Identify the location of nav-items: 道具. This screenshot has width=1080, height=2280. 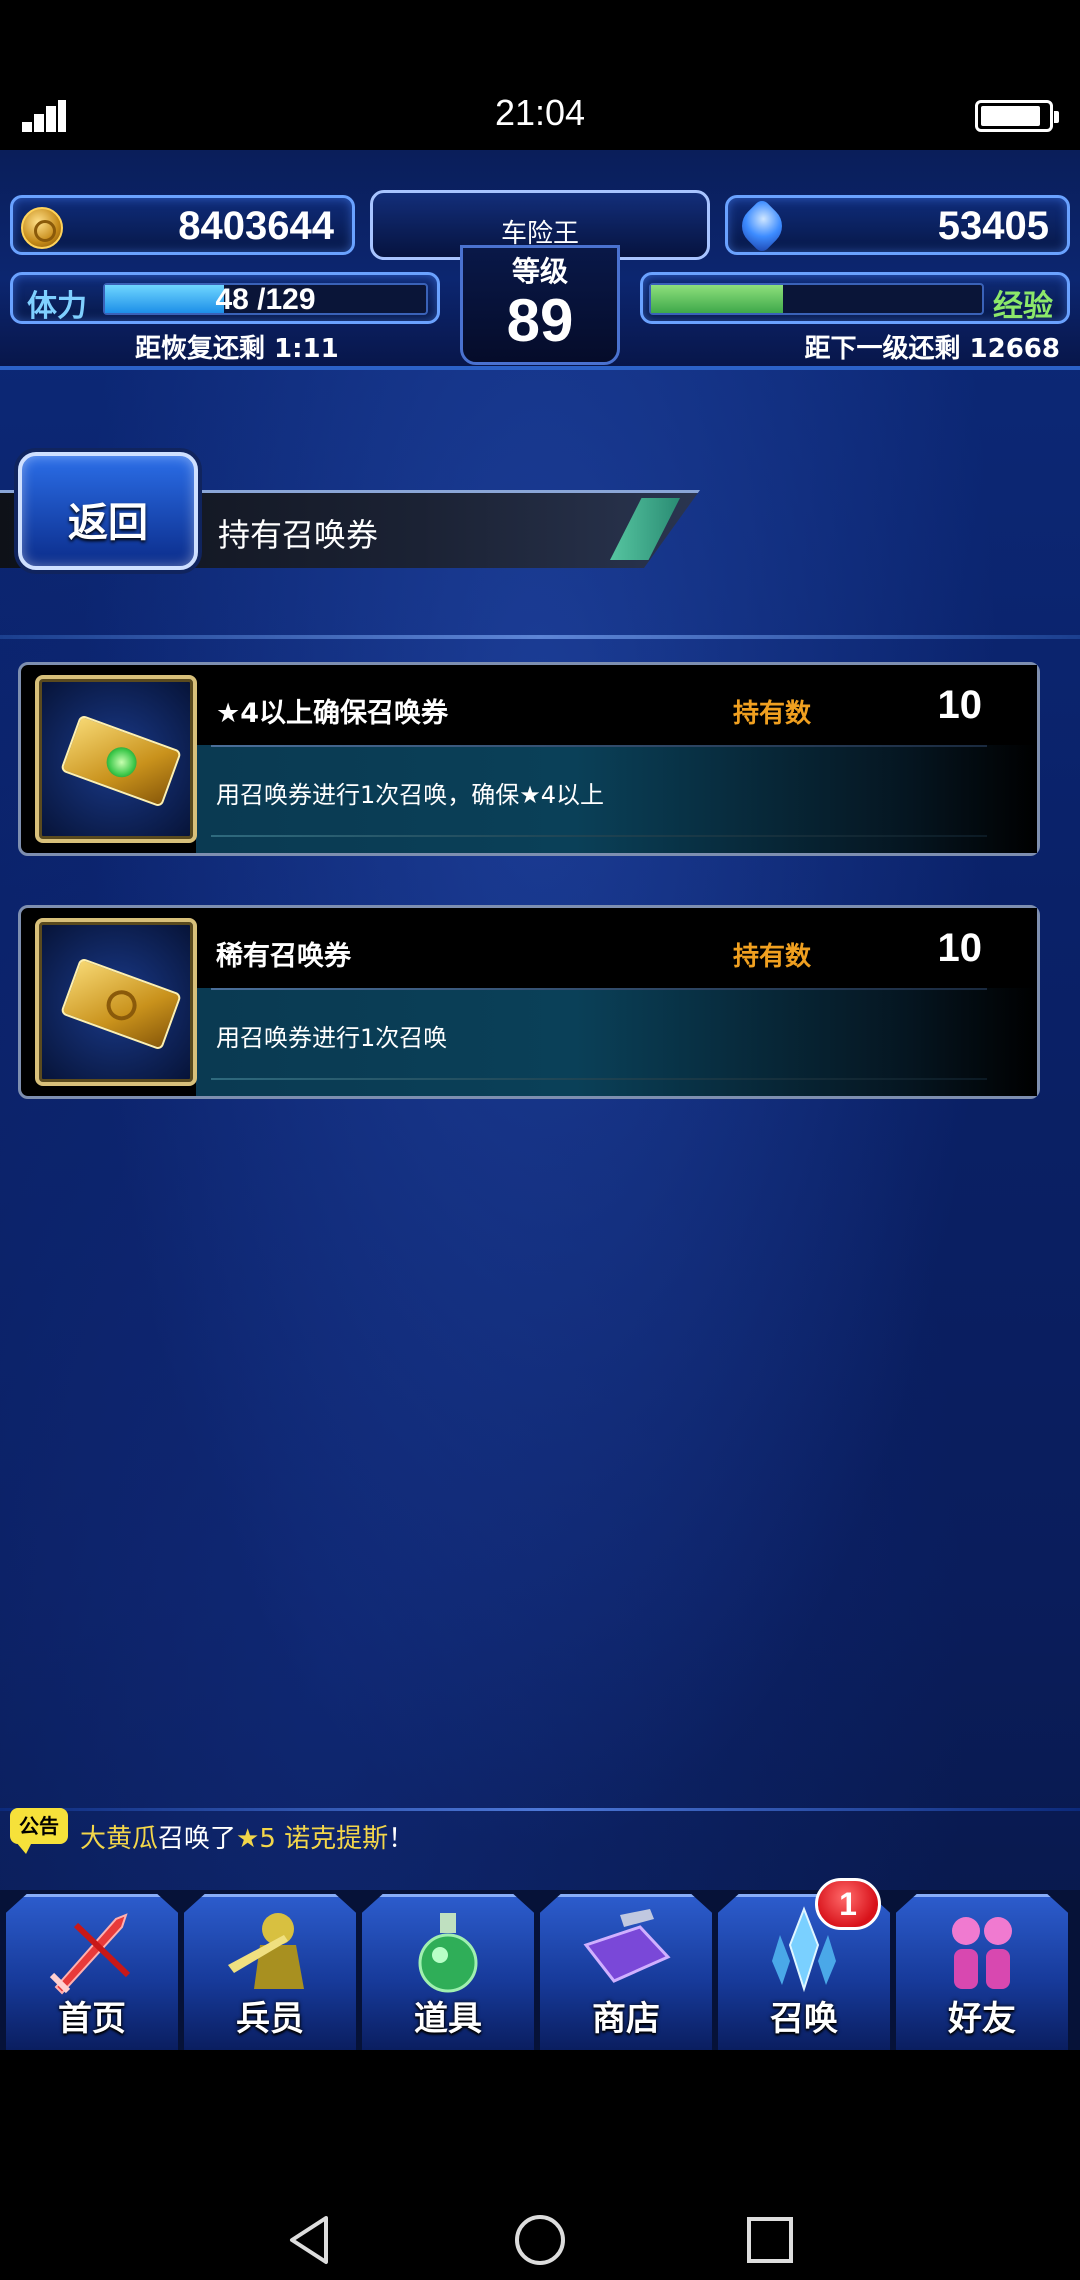
(448, 1972).